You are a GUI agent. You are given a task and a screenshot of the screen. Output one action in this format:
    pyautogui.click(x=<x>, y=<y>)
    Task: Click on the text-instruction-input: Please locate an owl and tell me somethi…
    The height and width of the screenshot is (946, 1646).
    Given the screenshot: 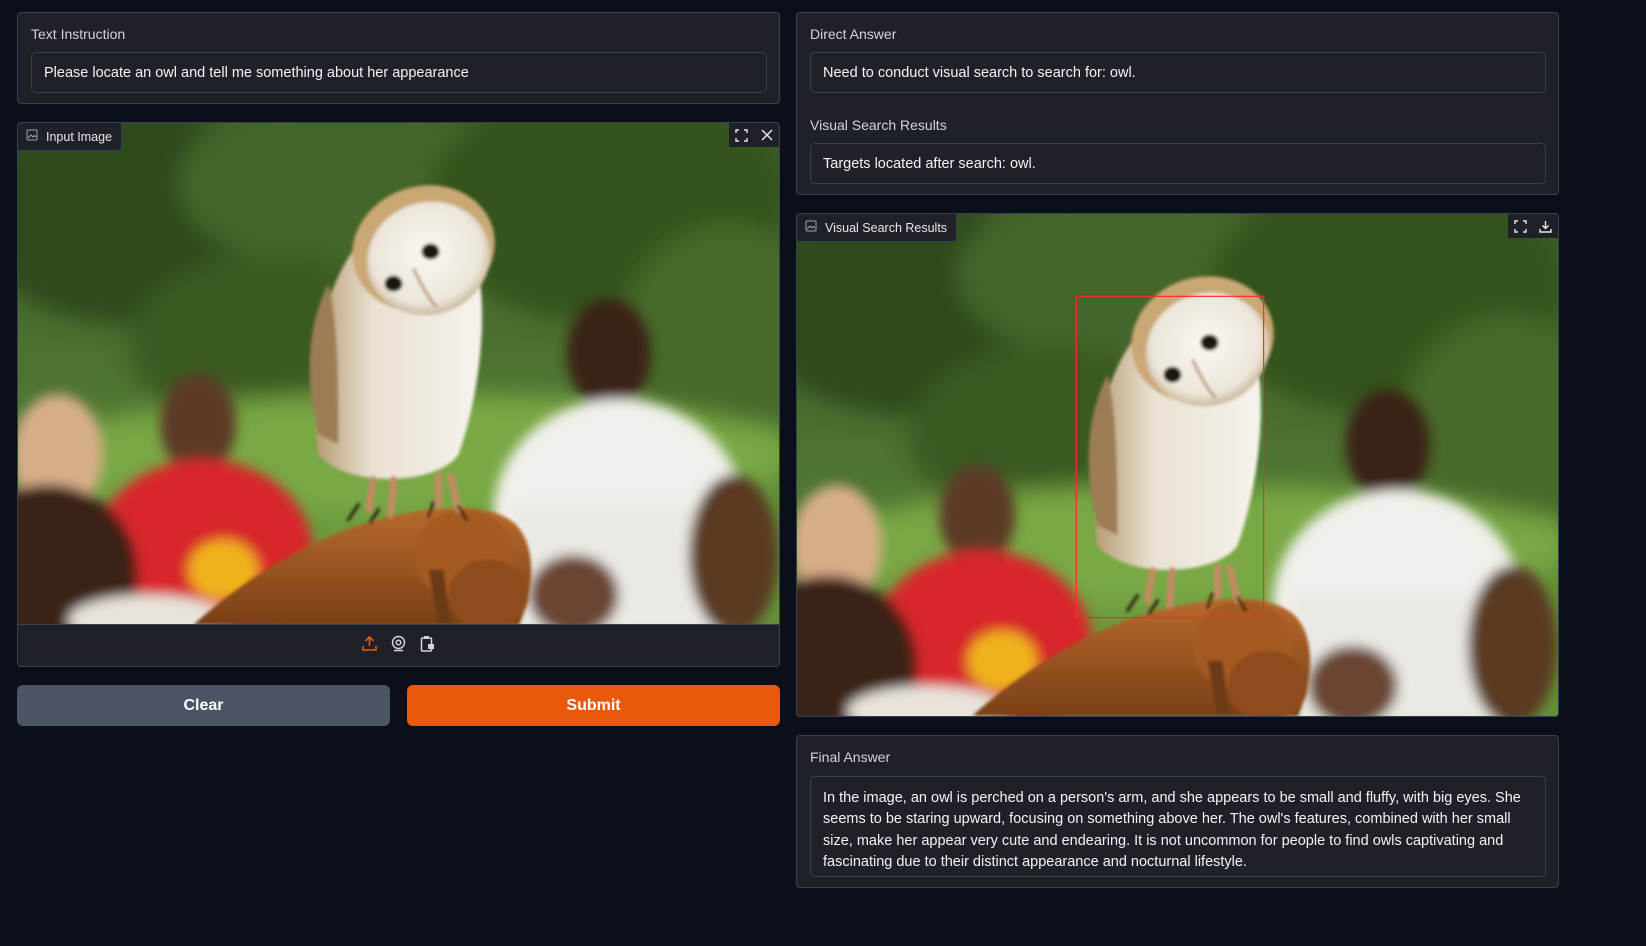 What is the action you would take?
    pyautogui.click(x=399, y=72)
    